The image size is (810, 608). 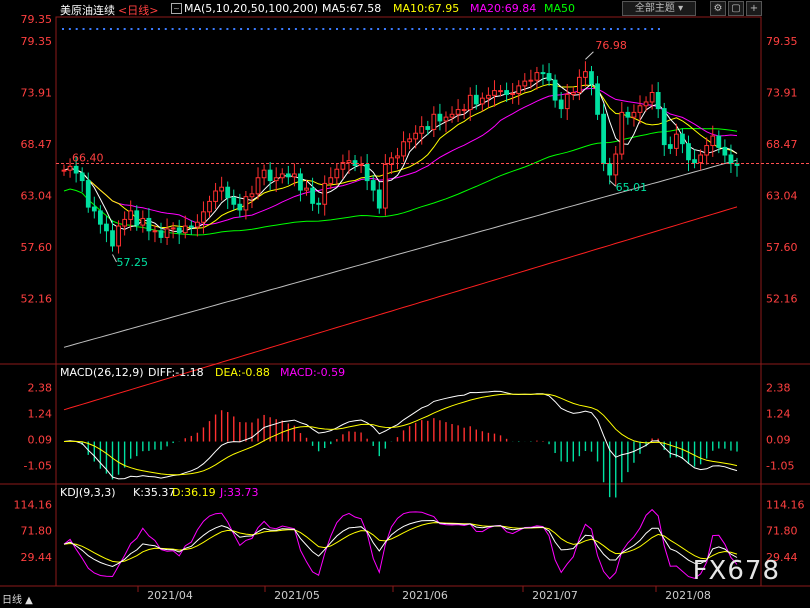 I want to click on macd-tick-left: 1.24, so click(x=40, y=413).